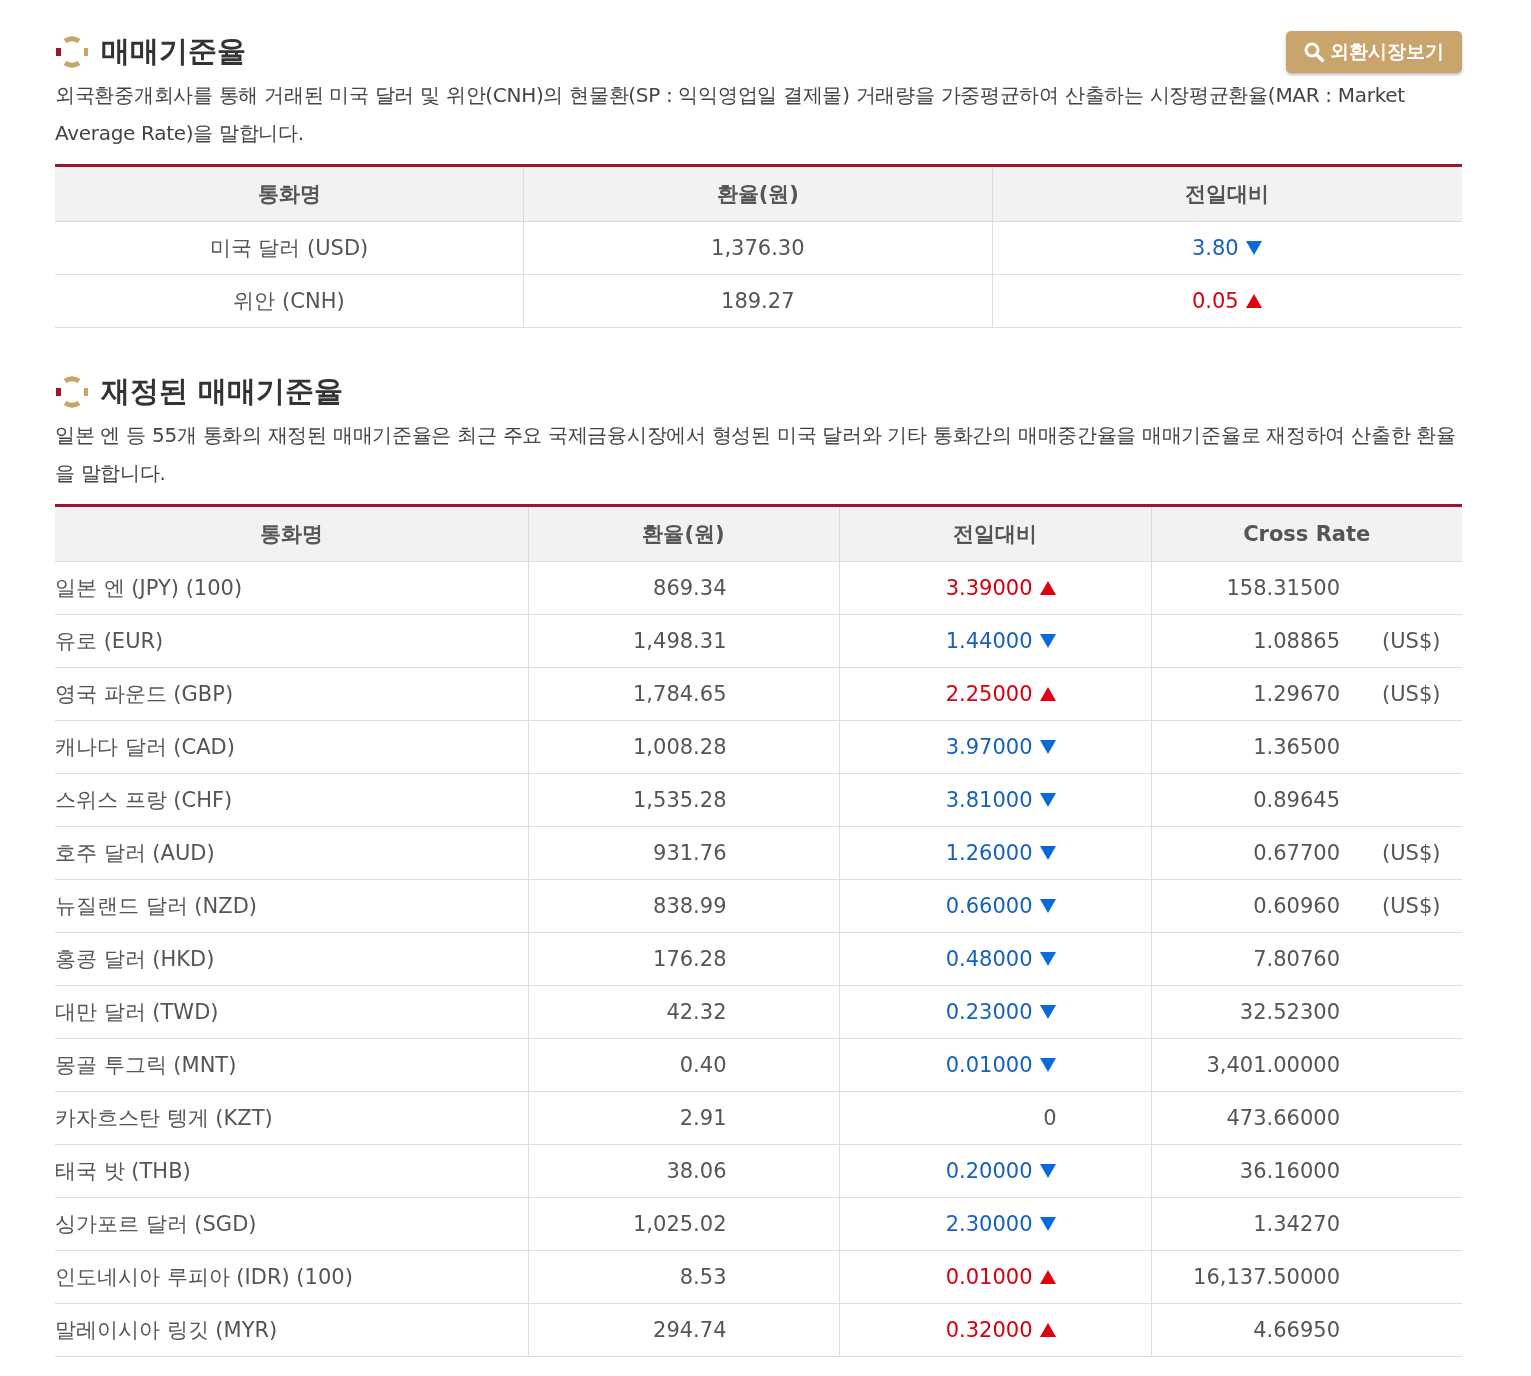 The image size is (1531, 1376). What do you see at coordinates (1296, 694) in the screenshot?
I see `cross-rate-value: 1.29670` at bounding box center [1296, 694].